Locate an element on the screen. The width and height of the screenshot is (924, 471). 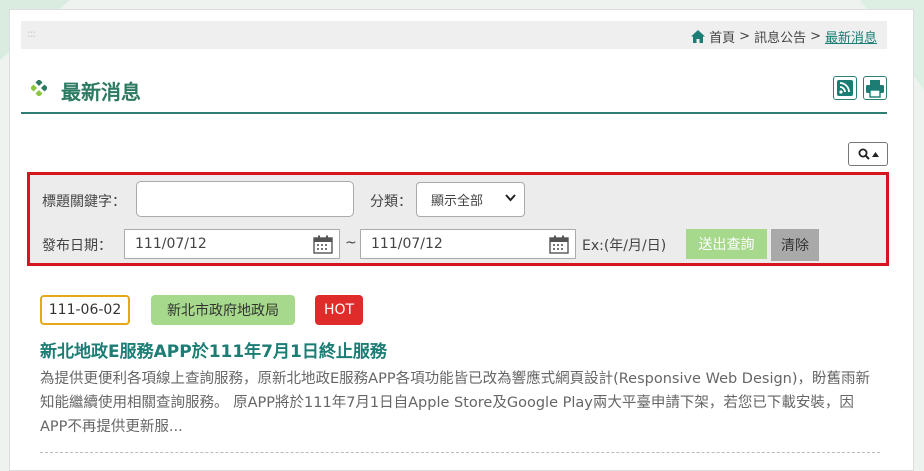
rss-button is located at coordinates (845, 88).